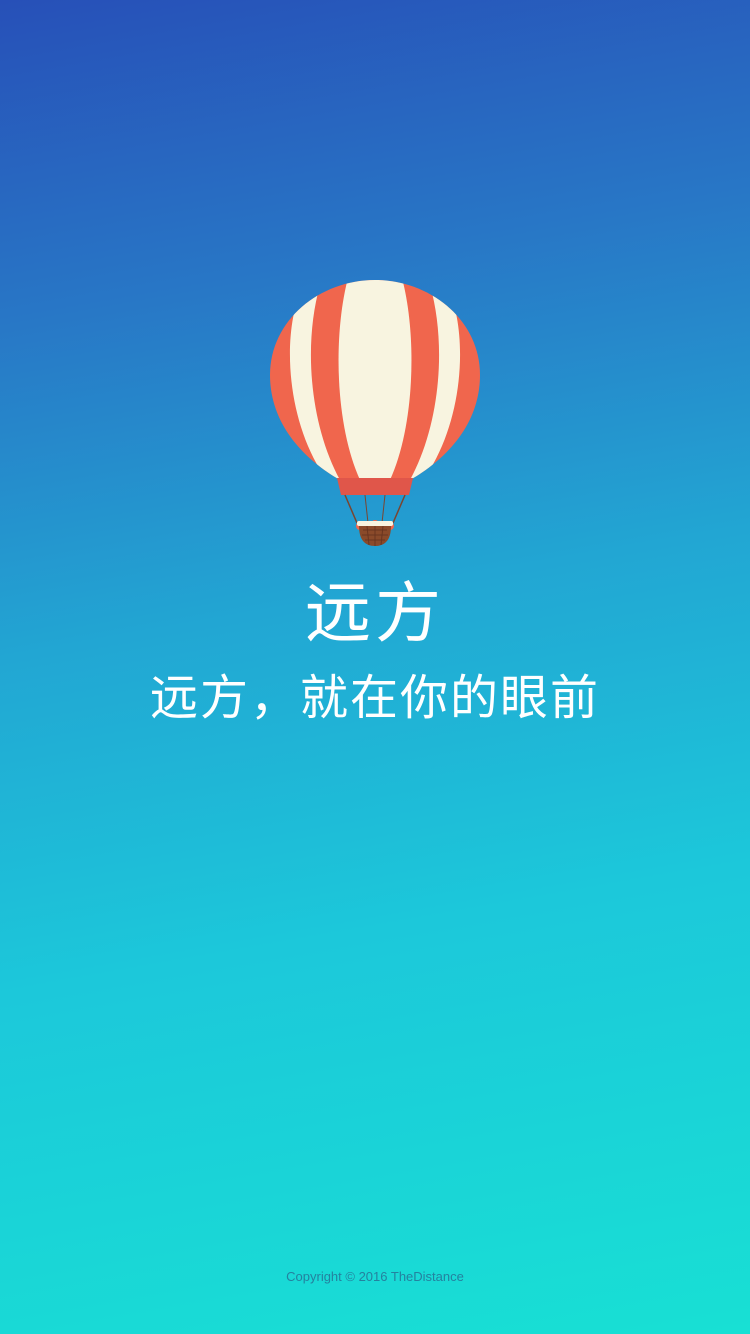  What do you see at coordinates (375, 413) in the screenshot?
I see `hot-air-balloon-icon` at bounding box center [375, 413].